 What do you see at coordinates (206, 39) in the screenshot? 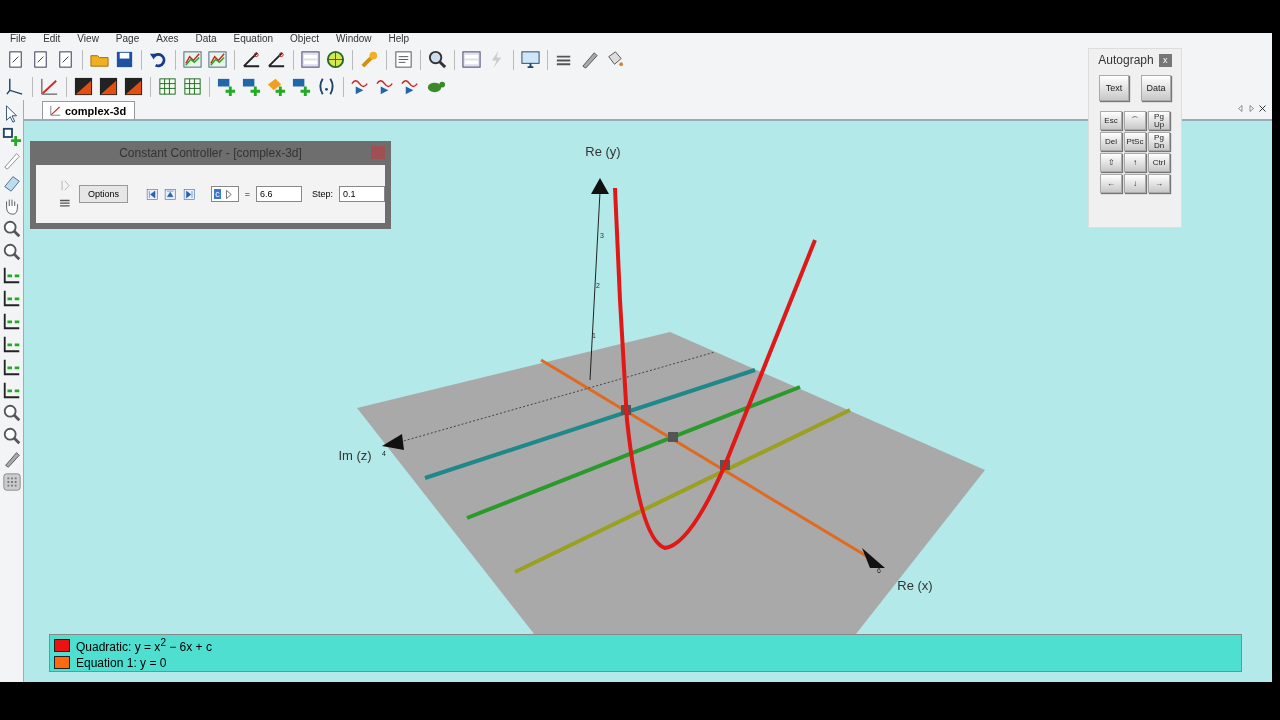
I see `menu-item: Data` at bounding box center [206, 39].